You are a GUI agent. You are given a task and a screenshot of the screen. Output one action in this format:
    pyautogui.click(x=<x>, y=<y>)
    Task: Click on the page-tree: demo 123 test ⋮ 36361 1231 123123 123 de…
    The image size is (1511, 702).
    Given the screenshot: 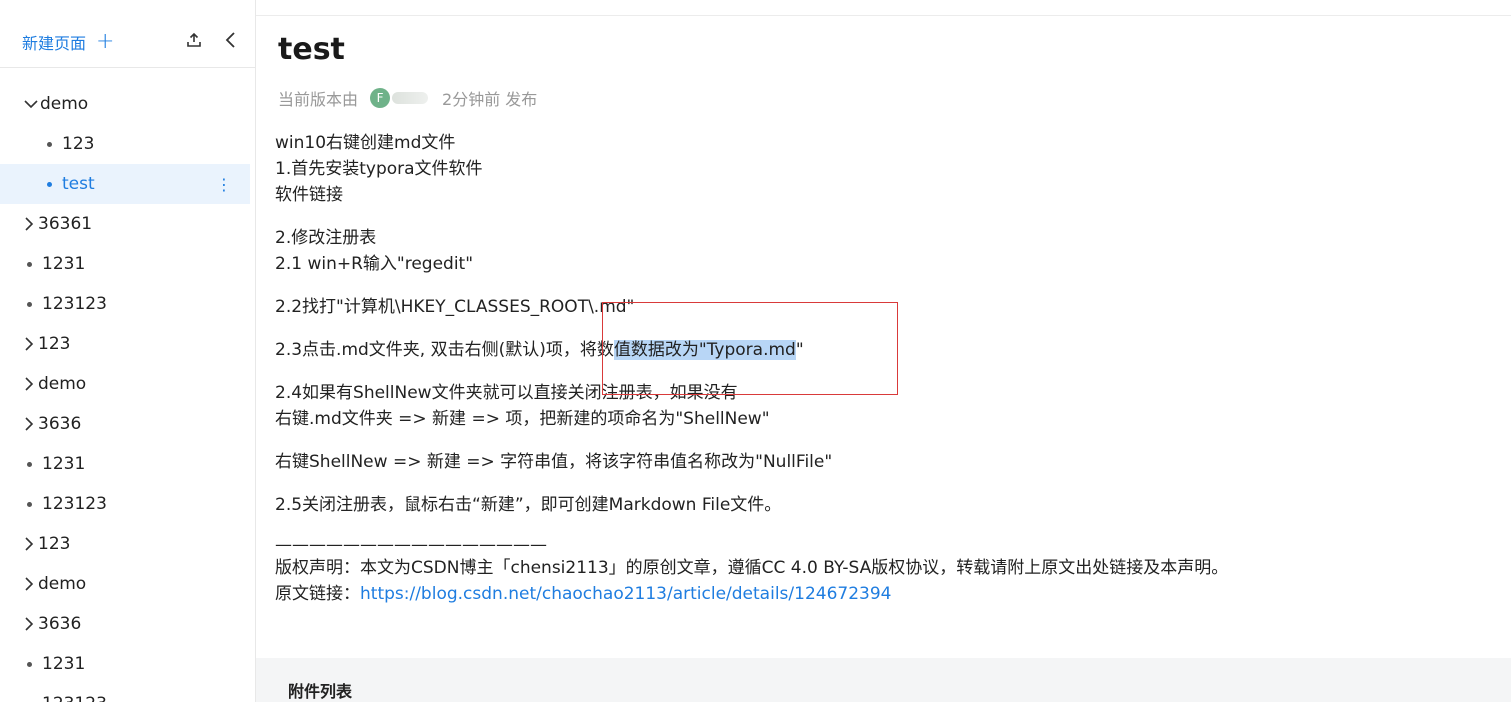 What is the action you would take?
    pyautogui.click(x=128, y=393)
    